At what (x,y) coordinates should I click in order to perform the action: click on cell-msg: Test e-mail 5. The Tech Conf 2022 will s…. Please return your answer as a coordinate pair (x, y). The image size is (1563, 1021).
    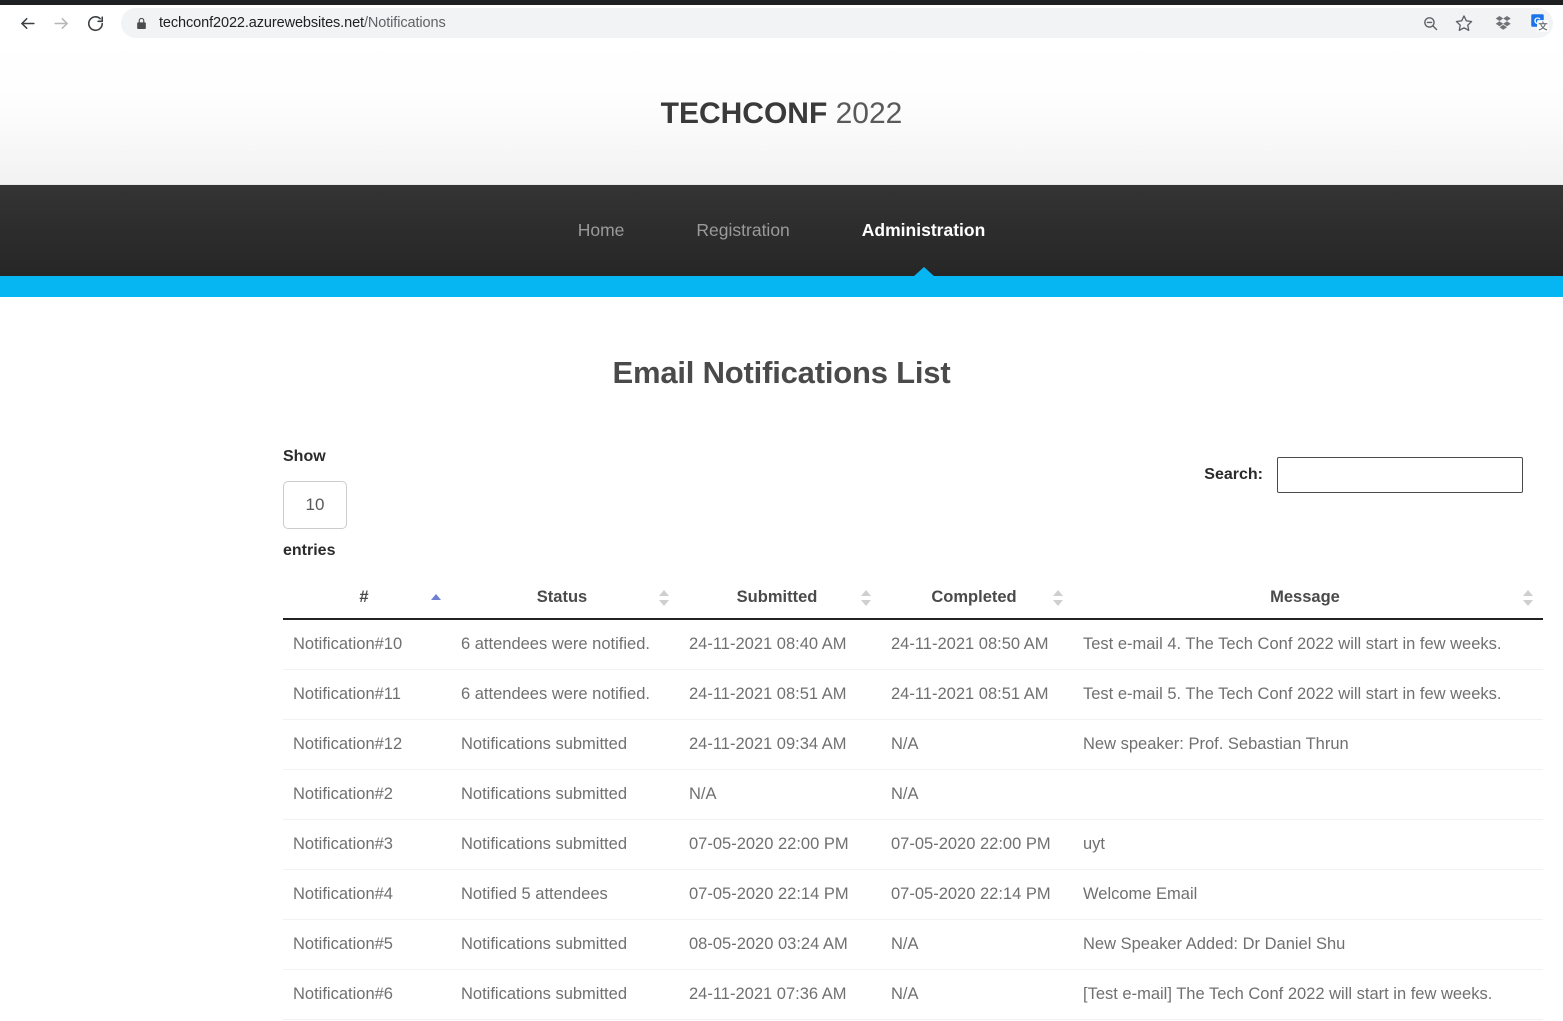
    Looking at the image, I should click on (1308, 694).